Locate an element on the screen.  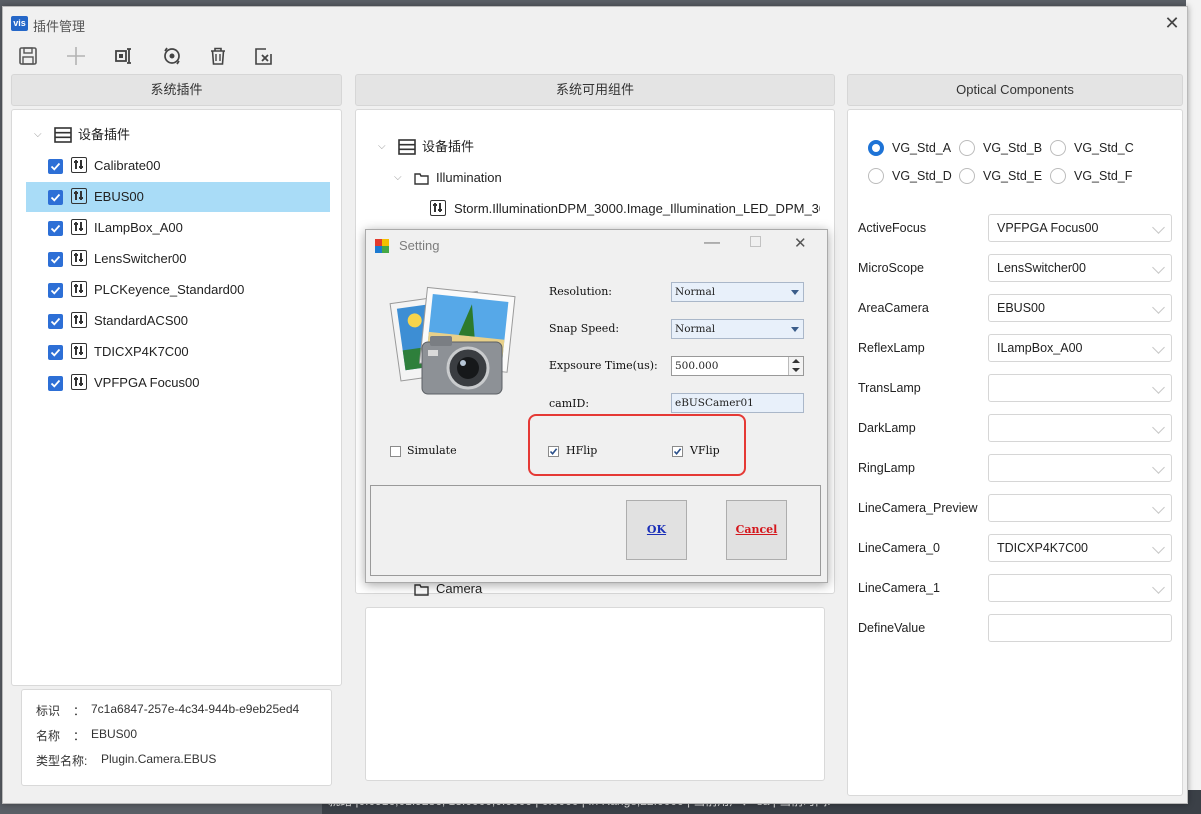
cam-id-label: camID: is located at coordinates (569, 403).